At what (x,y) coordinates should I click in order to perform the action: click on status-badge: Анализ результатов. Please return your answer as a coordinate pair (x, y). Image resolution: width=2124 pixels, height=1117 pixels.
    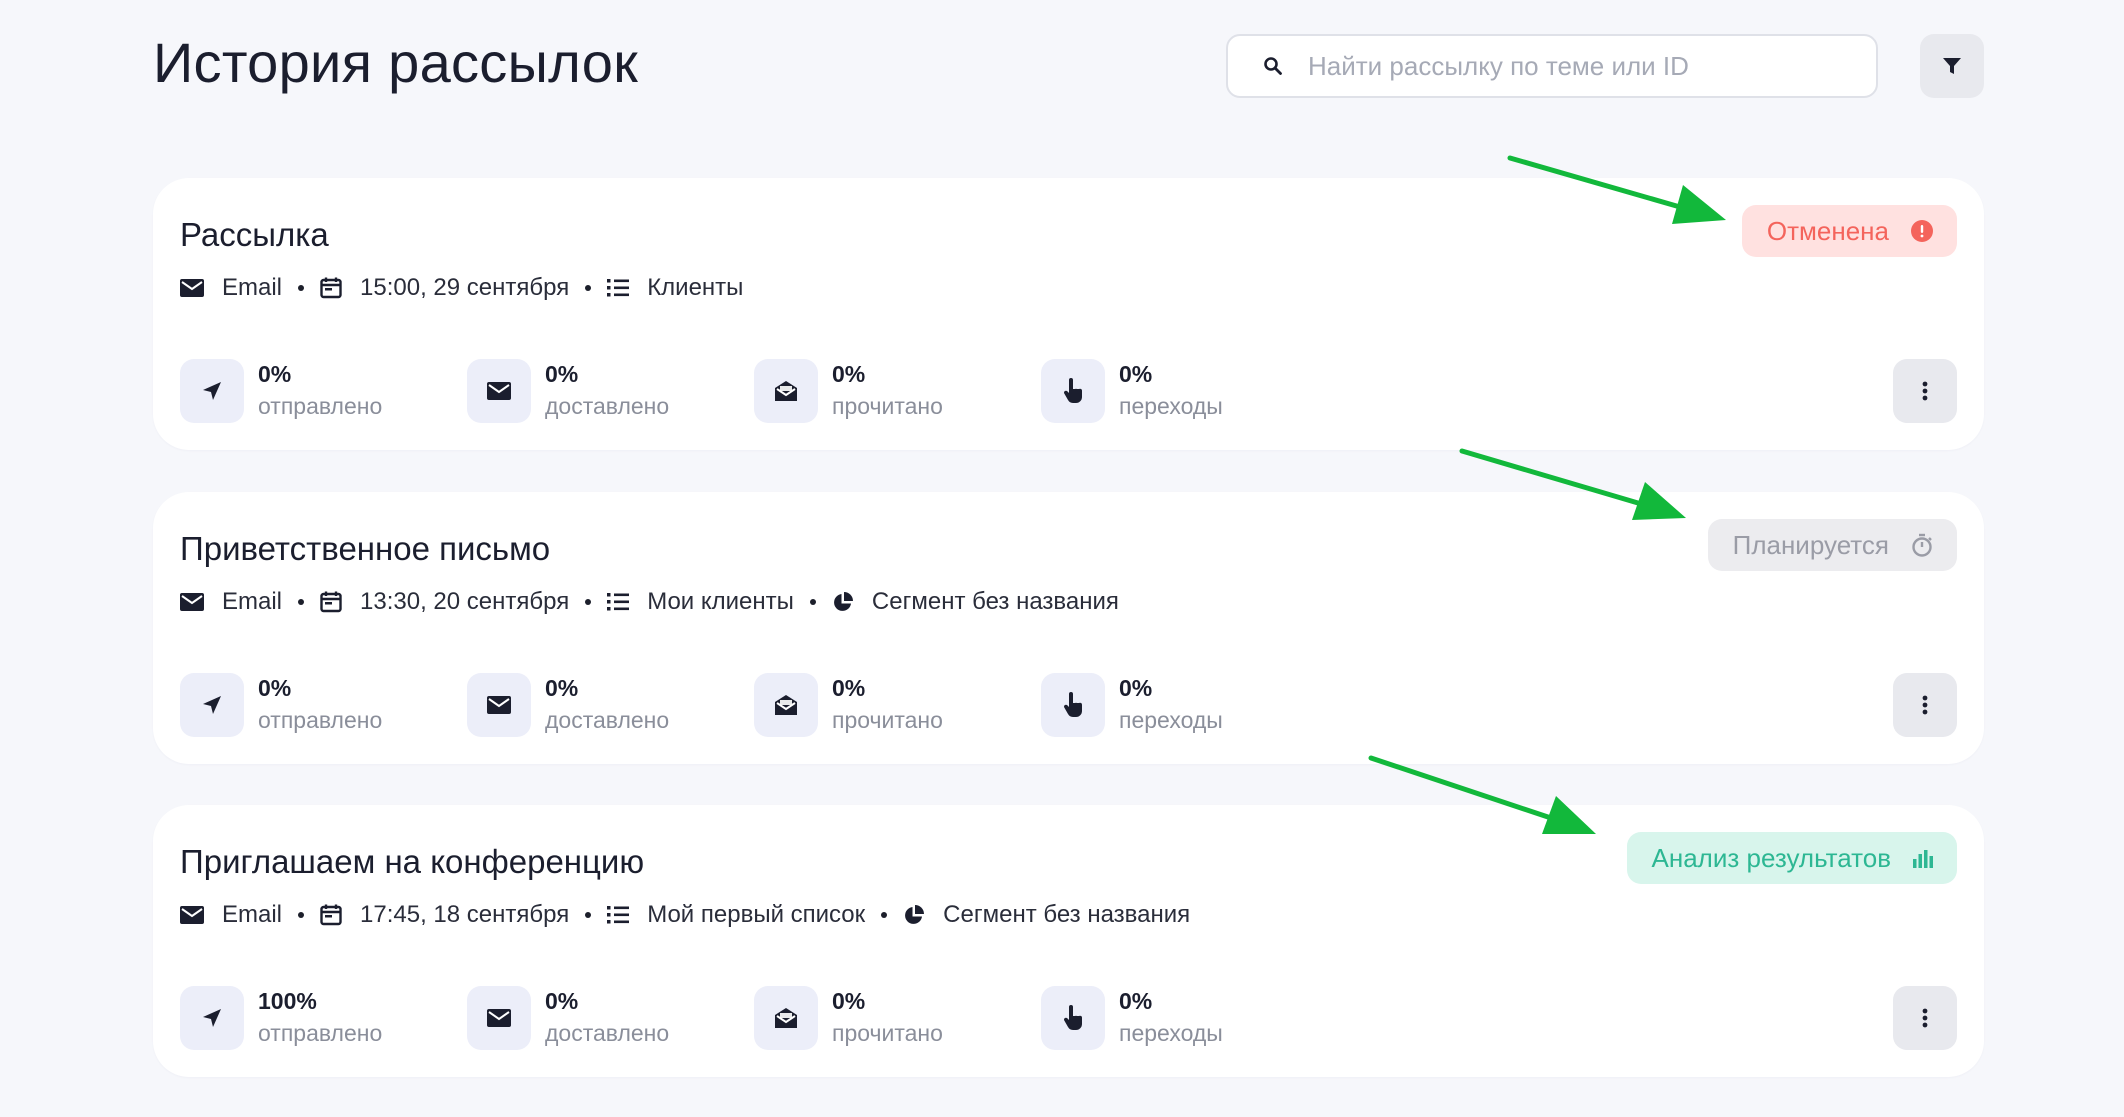
    Looking at the image, I should click on (1791, 858).